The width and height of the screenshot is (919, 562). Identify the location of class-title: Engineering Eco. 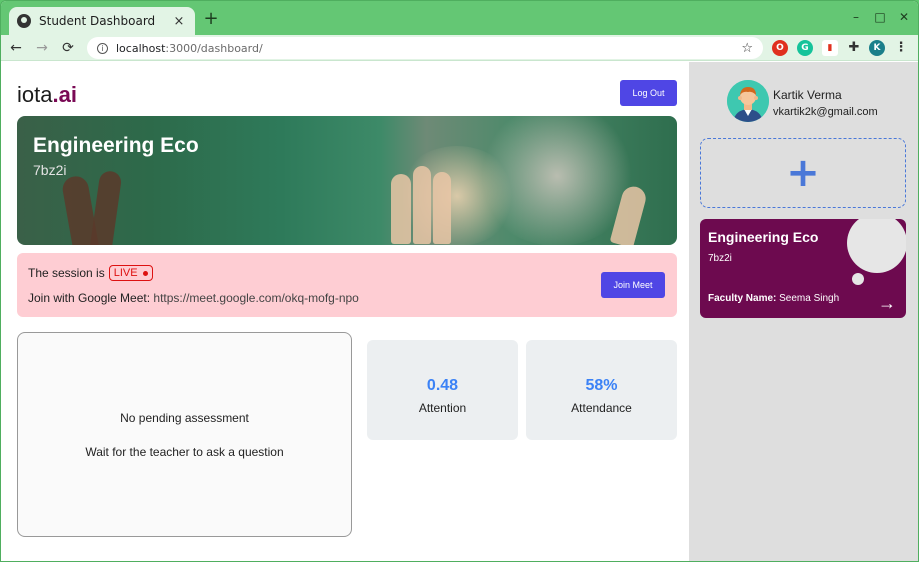
(116, 145).